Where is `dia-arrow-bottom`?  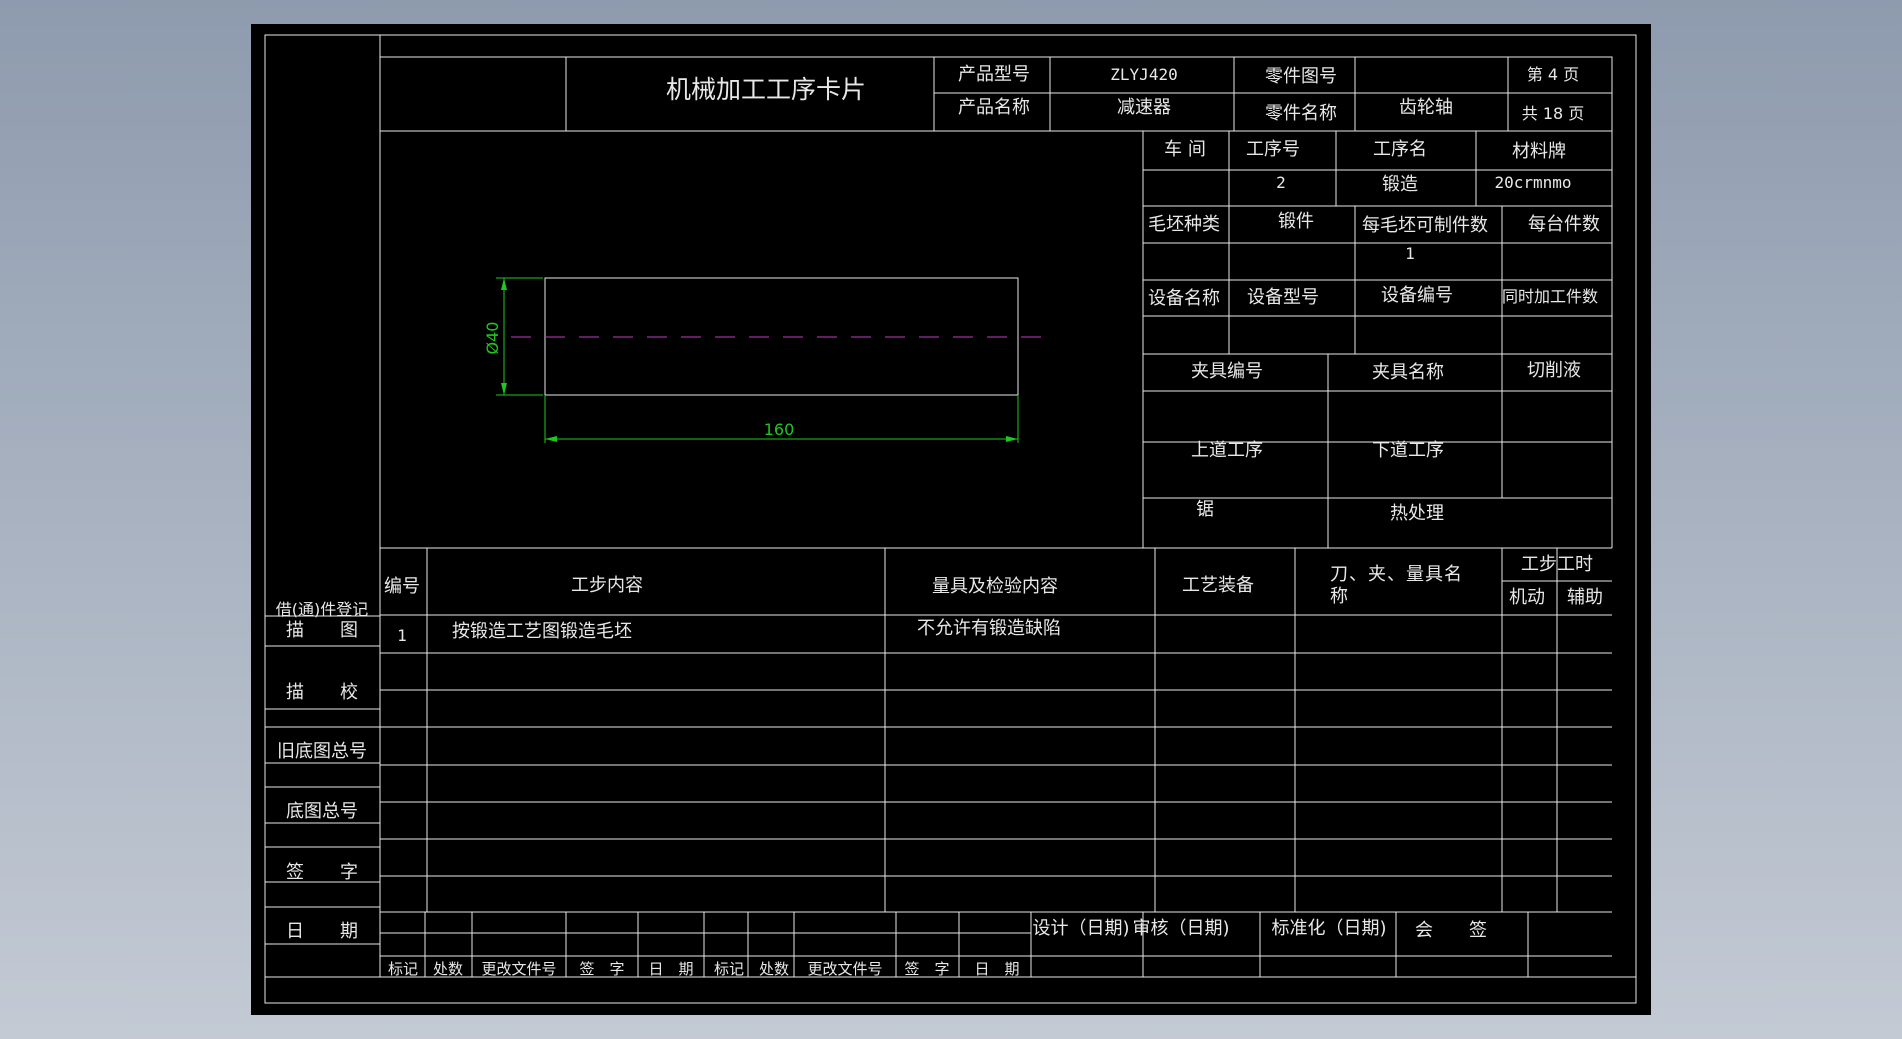 dia-arrow-bottom is located at coordinates (504, 389).